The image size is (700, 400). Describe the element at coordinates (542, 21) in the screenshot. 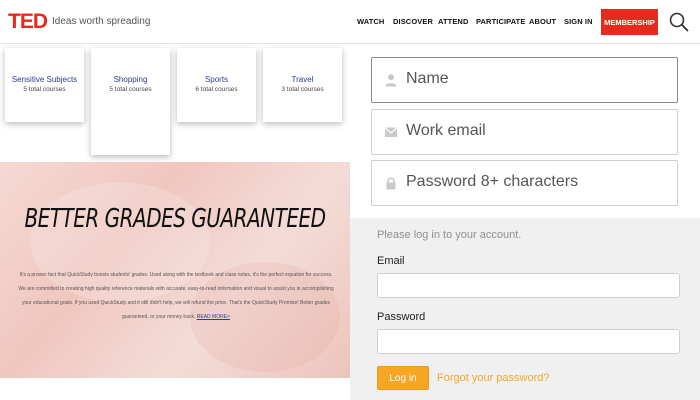

I see `nav-about: ABOUT` at that location.